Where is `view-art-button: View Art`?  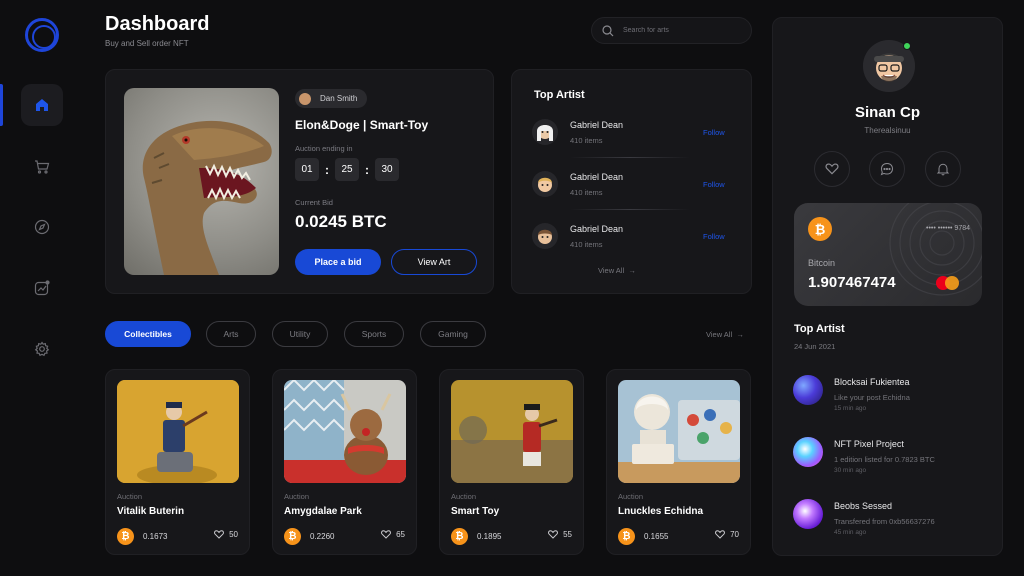 view-art-button: View Art is located at coordinates (434, 262).